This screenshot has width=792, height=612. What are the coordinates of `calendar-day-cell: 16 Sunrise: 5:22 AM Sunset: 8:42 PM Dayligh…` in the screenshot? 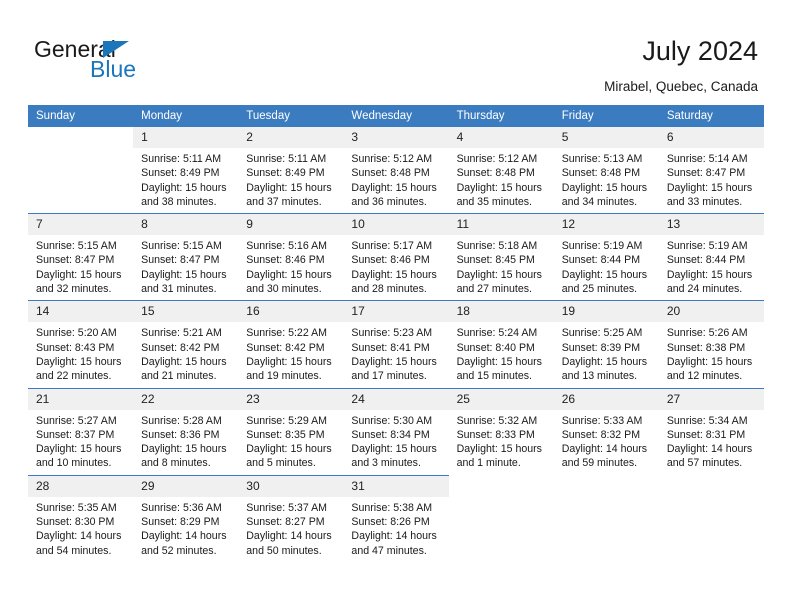 It's located at (291, 344).